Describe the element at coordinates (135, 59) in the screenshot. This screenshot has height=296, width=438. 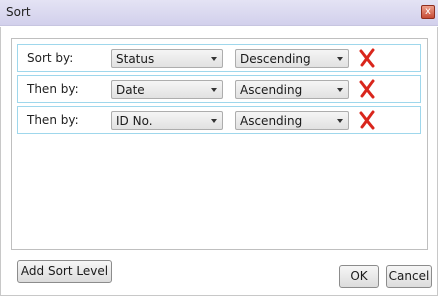
I see `sort-field-value: Status` at that location.